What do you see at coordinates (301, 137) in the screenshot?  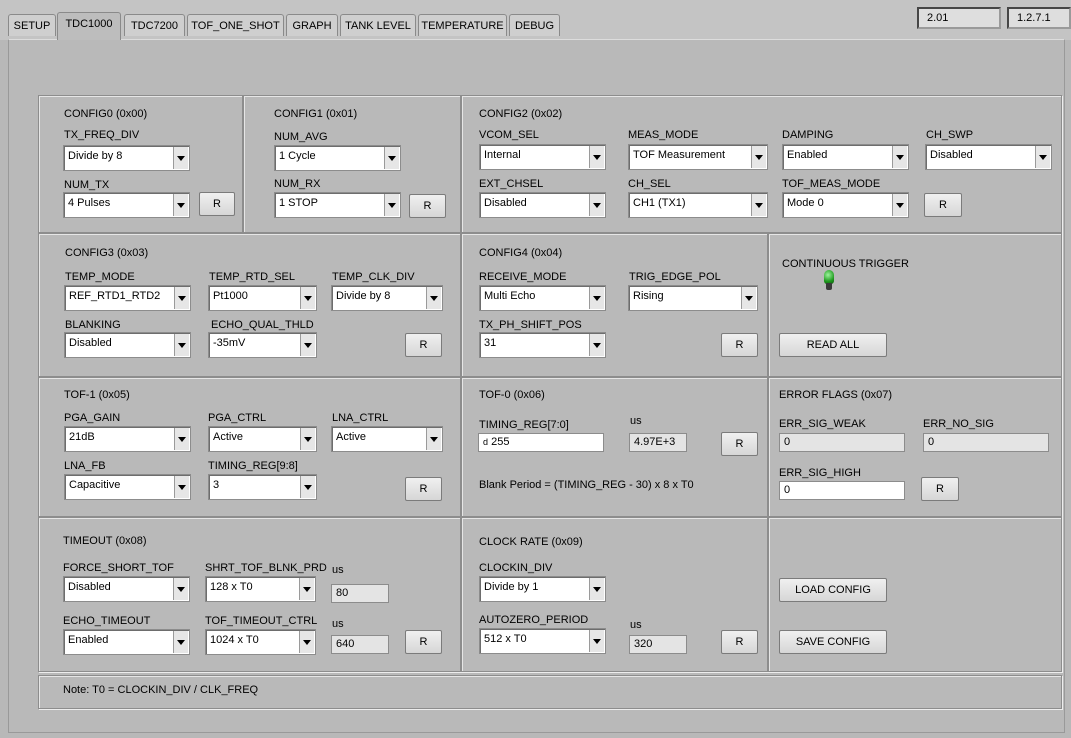 I see `num-avg-label: NUM_AVG` at bounding box center [301, 137].